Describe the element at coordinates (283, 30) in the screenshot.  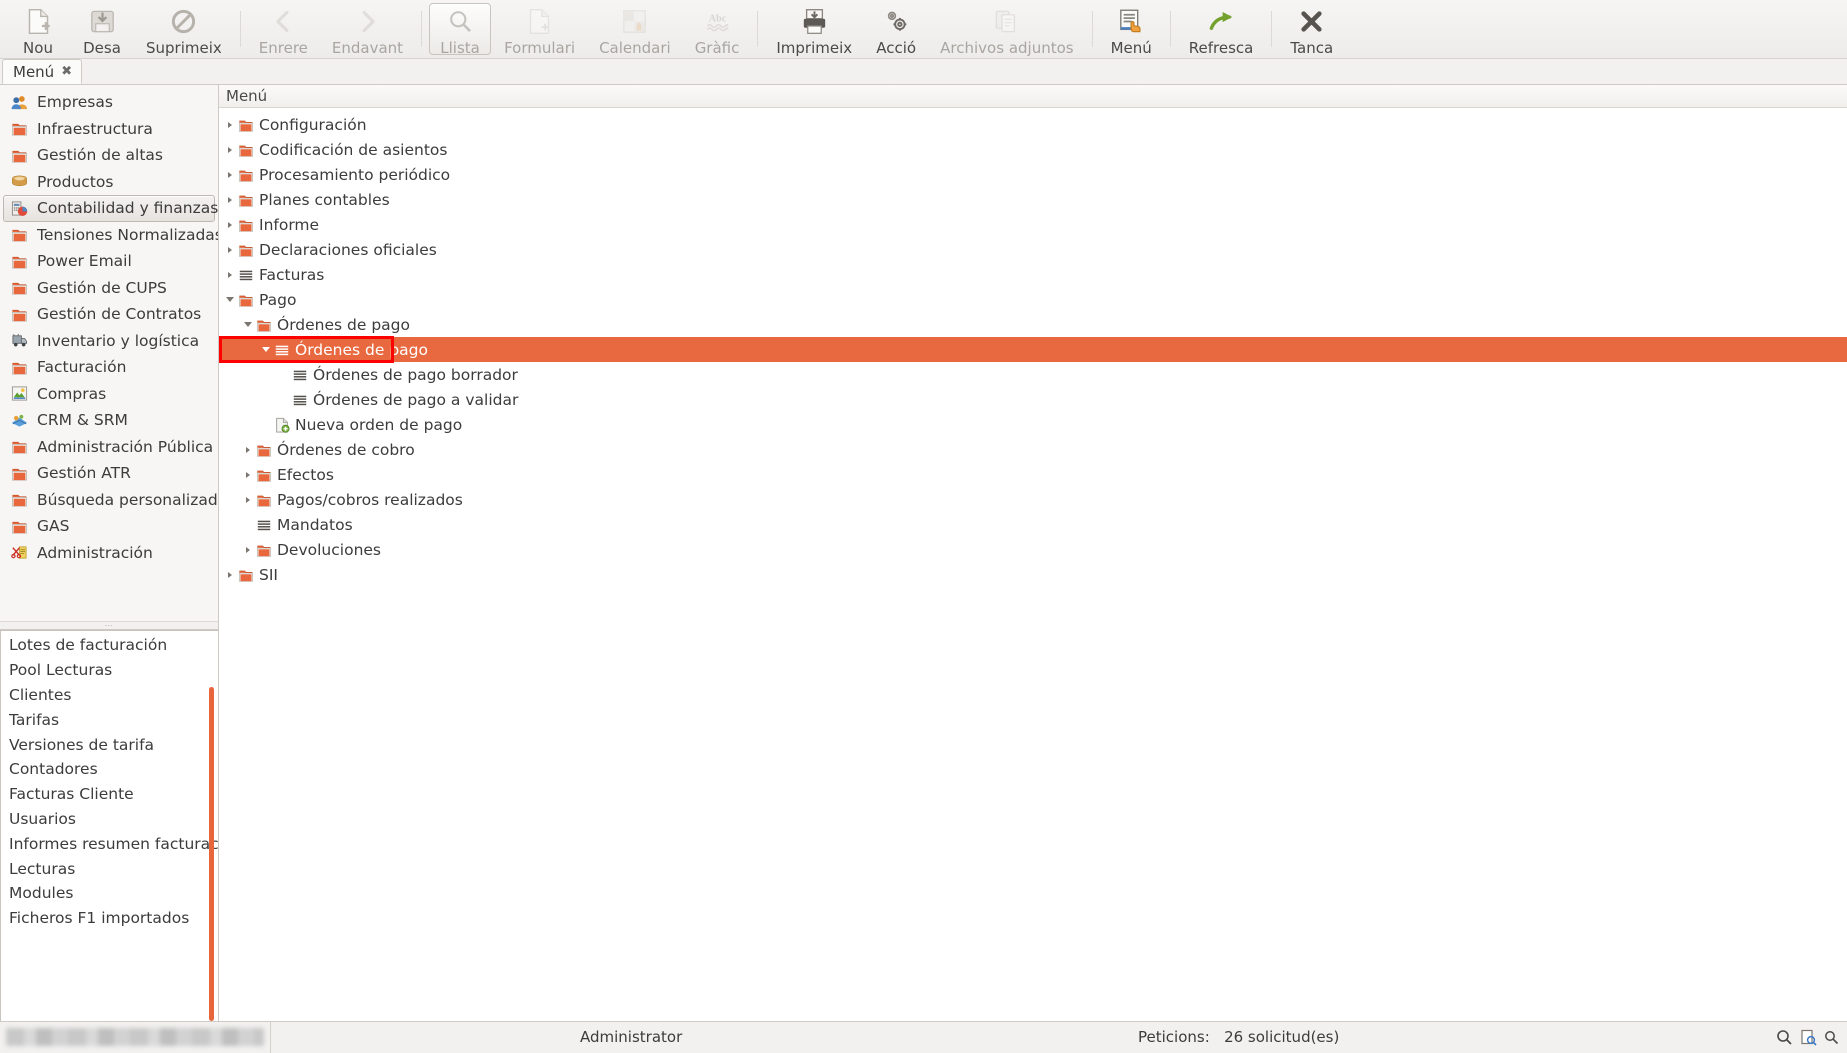
I see `toolbar-button-enrere: Enrere` at that location.